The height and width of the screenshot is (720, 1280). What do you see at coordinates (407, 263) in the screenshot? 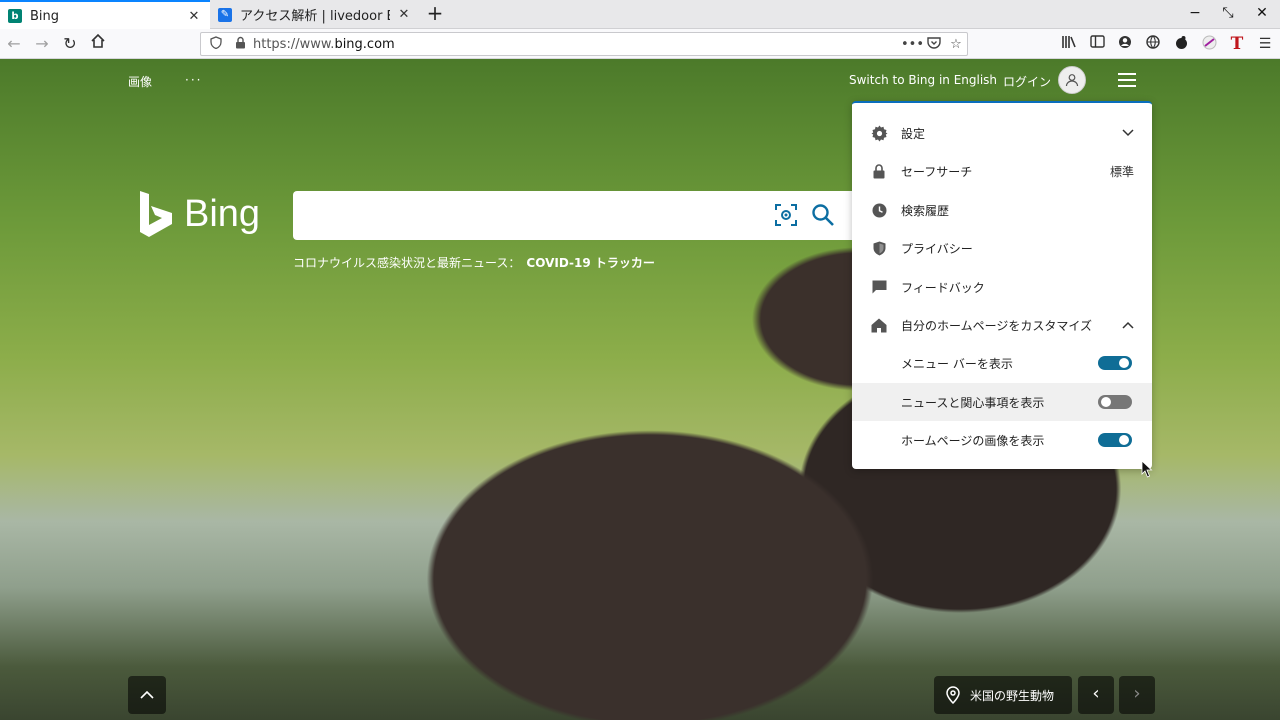
I see `covid-text: コロナウイルス感染状況と最新ニュース：` at bounding box center [407, 263].